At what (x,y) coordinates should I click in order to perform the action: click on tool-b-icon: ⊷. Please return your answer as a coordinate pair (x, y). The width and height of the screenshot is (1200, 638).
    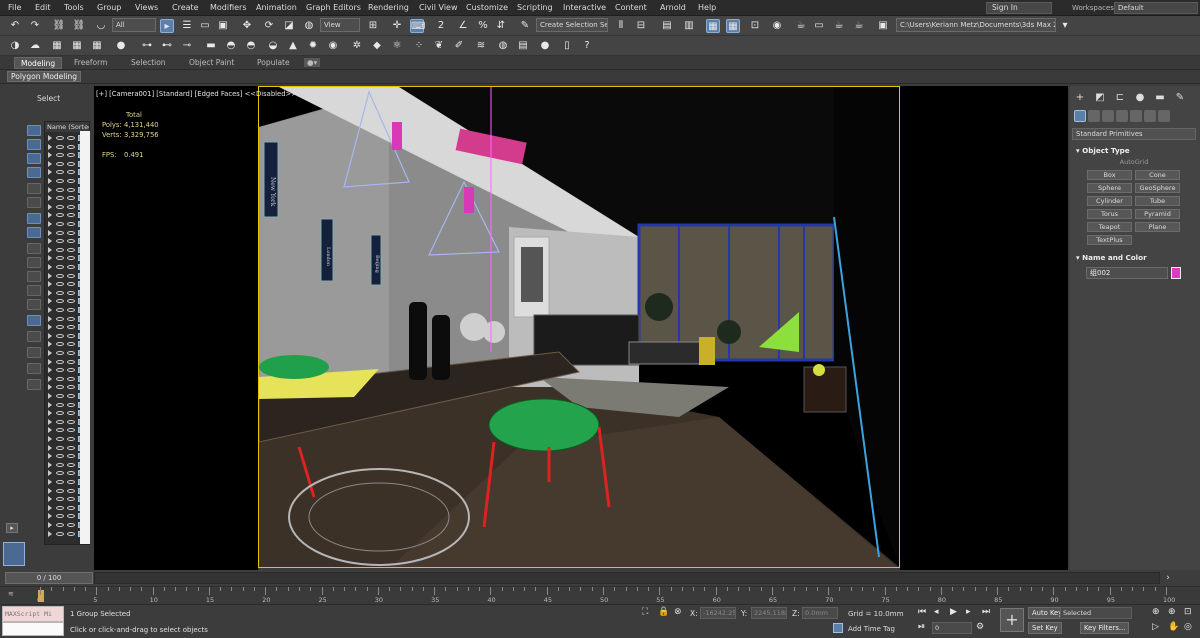
    Looking at the image, I should click on (167, 46).